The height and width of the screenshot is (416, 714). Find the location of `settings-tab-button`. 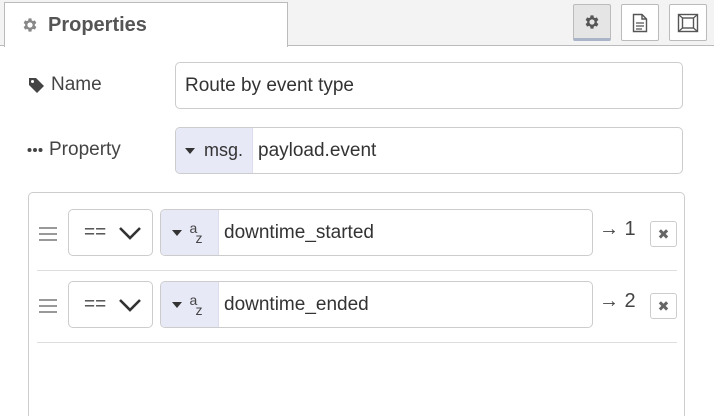

settings-tab-button is located at coordinates (592, 22).